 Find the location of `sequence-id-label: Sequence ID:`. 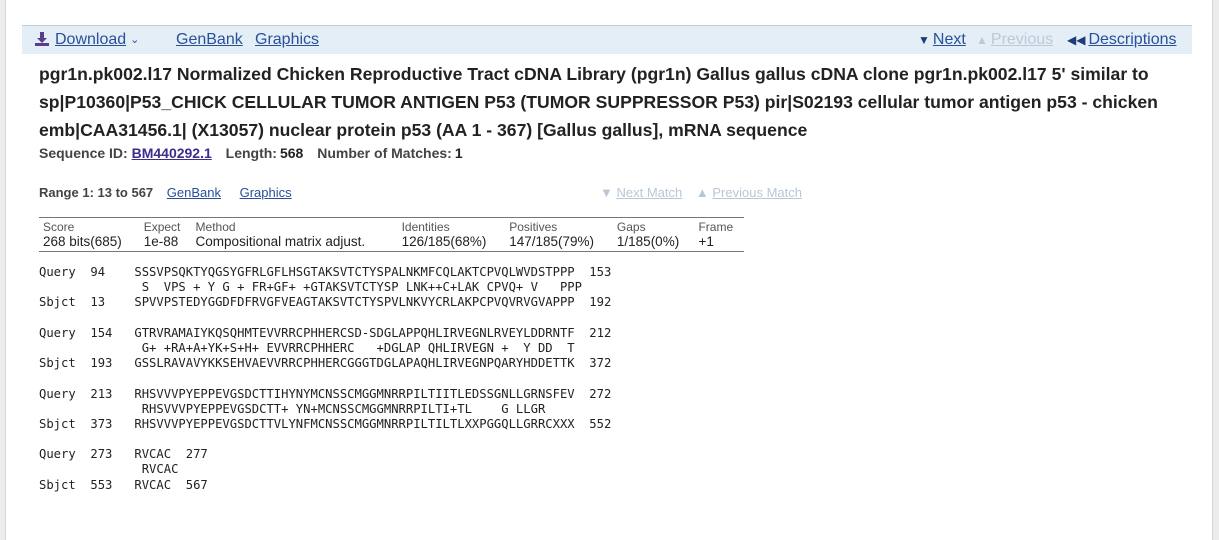

sequence-id-label: Sequence ID: is located at coordinates (83, 153).